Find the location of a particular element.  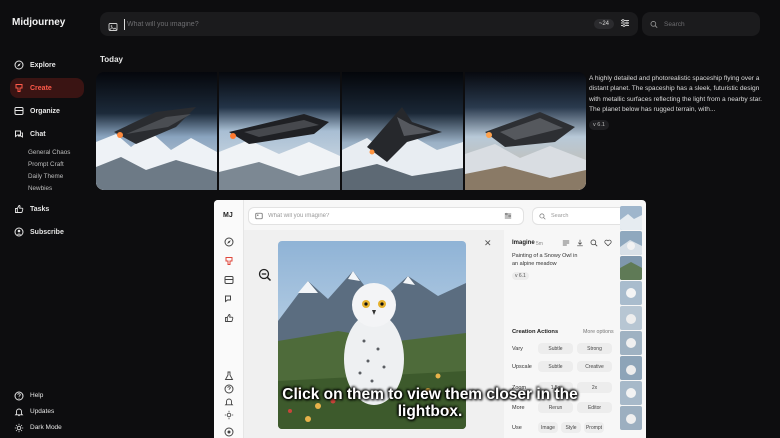

nav-dark-mode: Dark Mode is located at coordinates (50, 427).